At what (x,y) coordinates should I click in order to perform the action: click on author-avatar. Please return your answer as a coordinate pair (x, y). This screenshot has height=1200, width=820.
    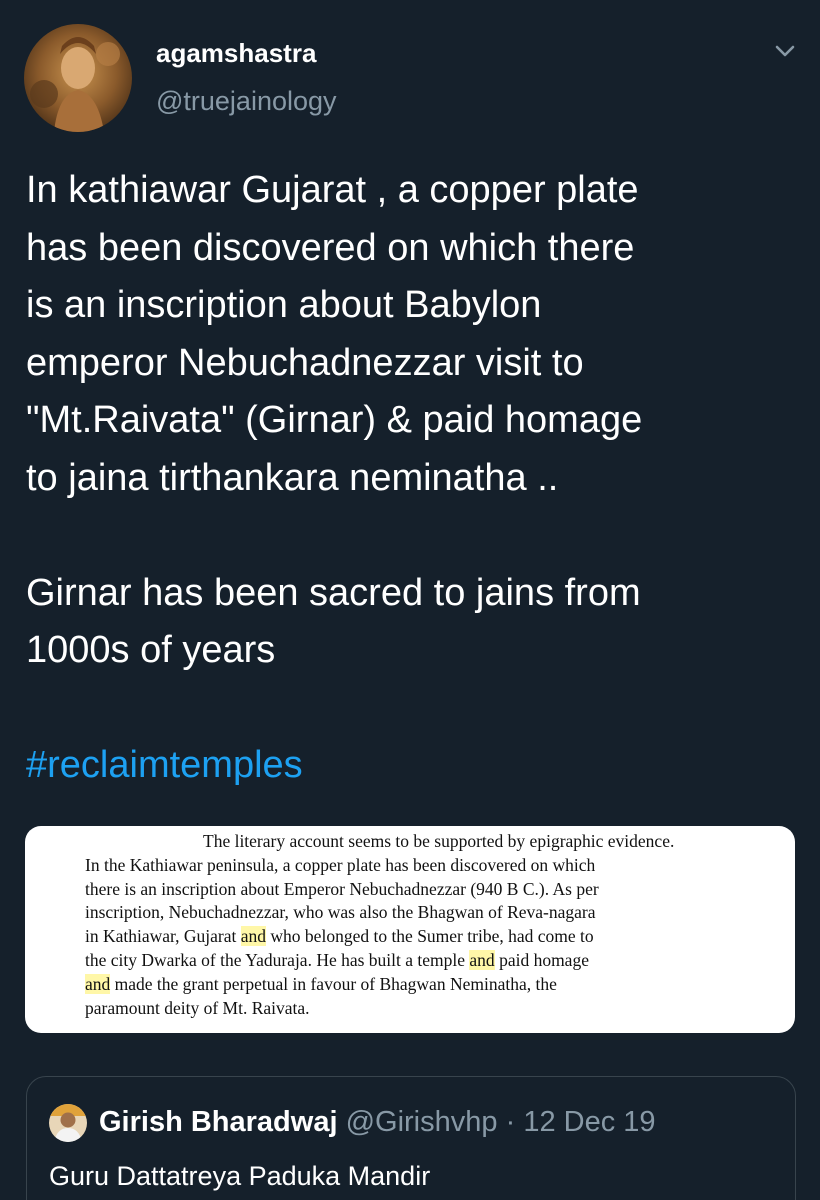
    Looking at the image, I should click on (78, 78).